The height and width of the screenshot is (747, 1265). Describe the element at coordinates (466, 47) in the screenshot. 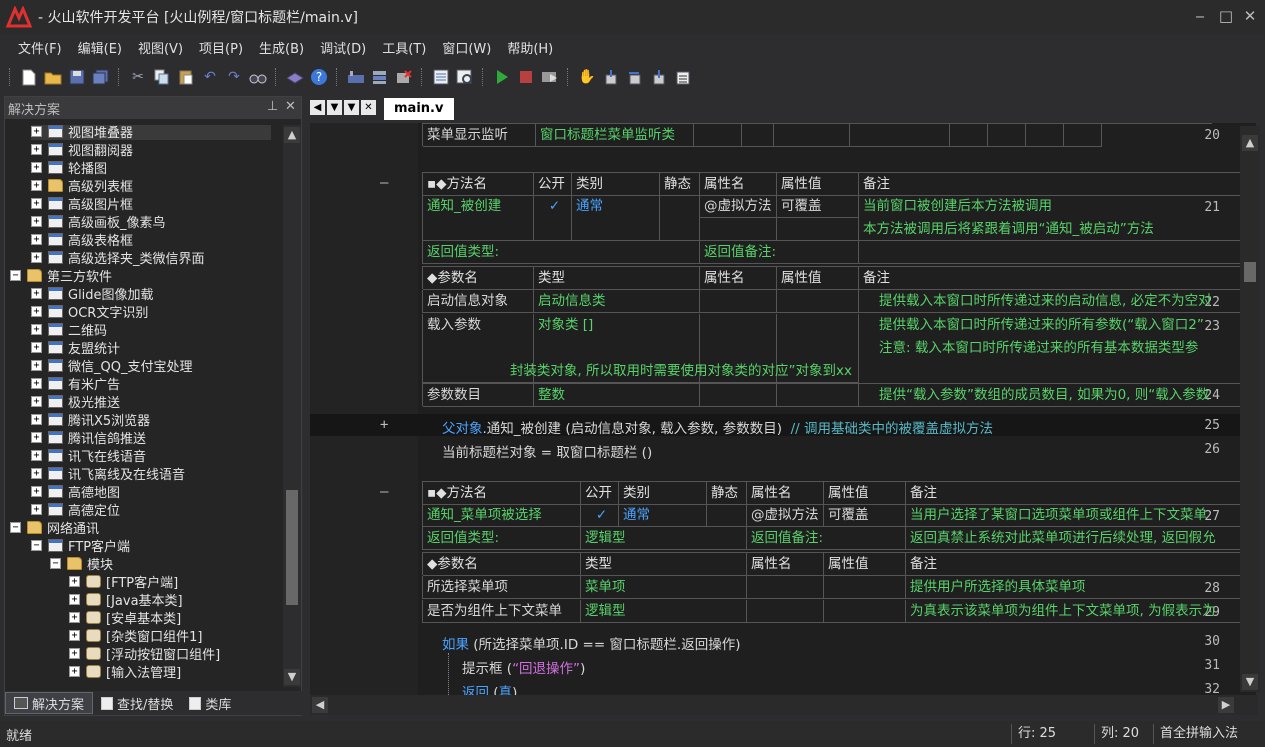

I see `menu-window: 窗口(W)` at that location.